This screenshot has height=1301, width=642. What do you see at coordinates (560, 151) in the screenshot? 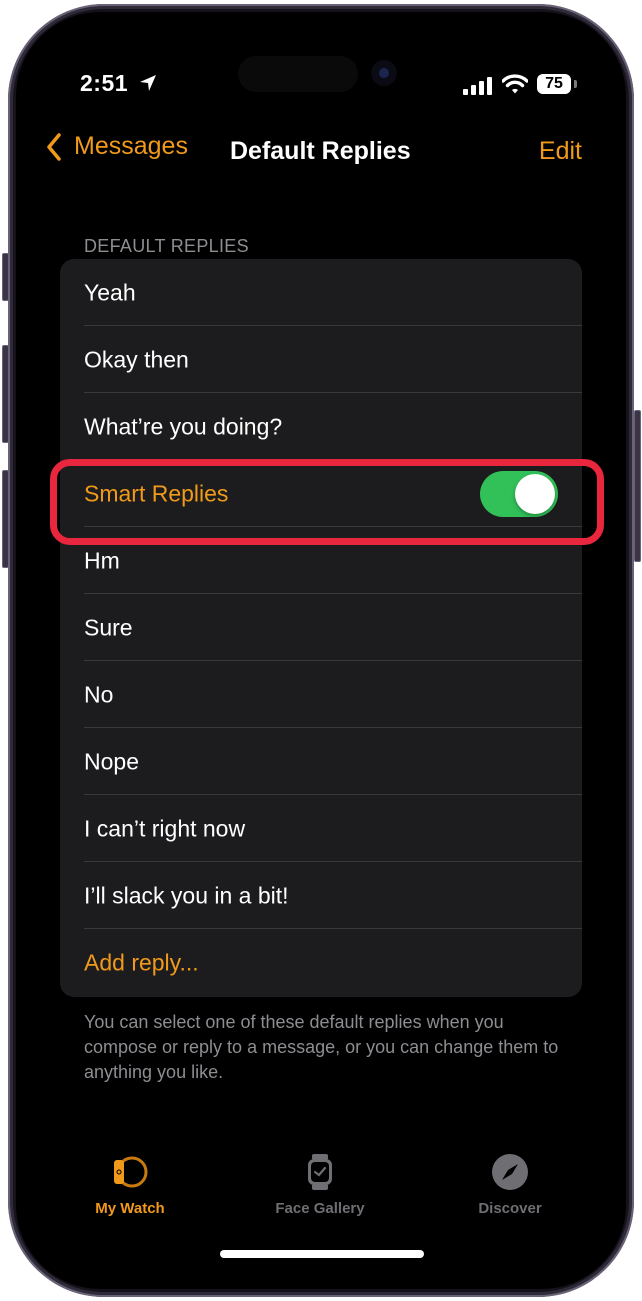
I see `edit-button: Edit` at bounding box center [560, 151].